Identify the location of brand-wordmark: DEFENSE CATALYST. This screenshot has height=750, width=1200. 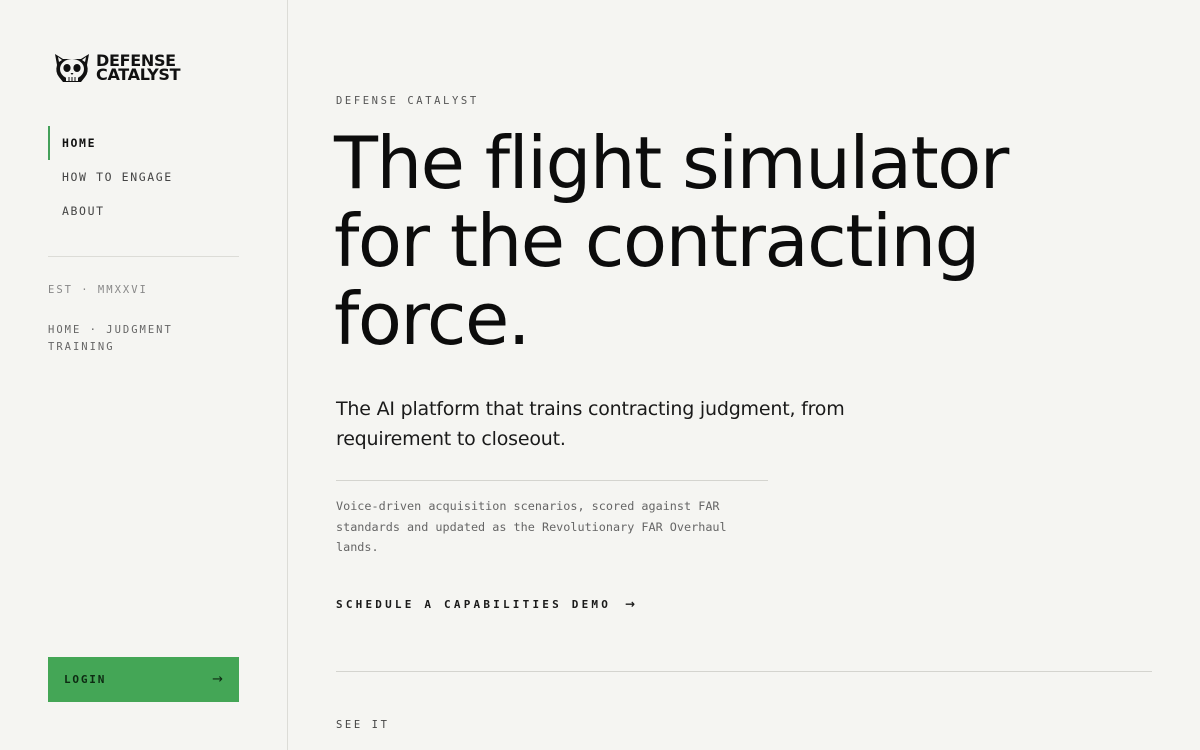
(138, 68).